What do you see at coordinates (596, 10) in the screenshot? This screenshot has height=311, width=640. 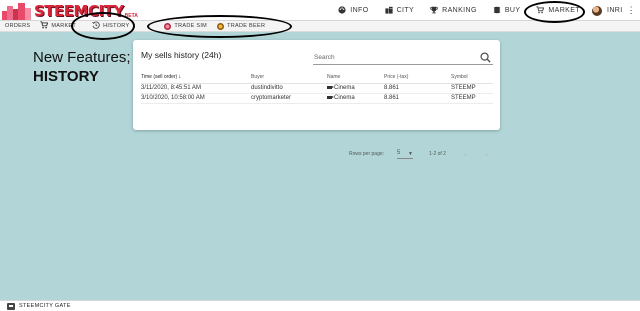 I see `avatar` at bounding box center [596, 10].